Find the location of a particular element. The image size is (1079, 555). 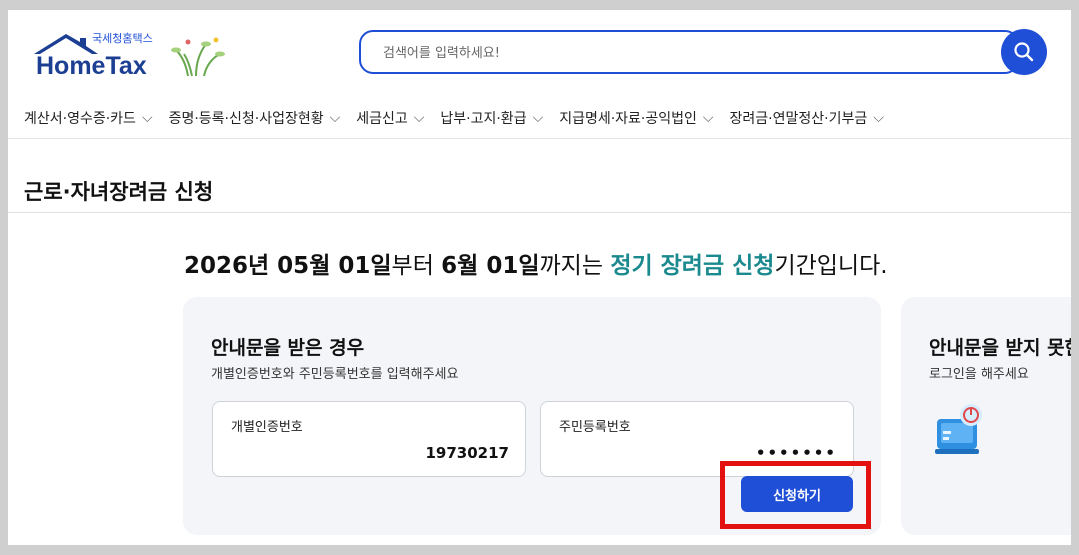

hometax-logo: 국세청홈택스 HomeTax is located at coordinates (130, 56).